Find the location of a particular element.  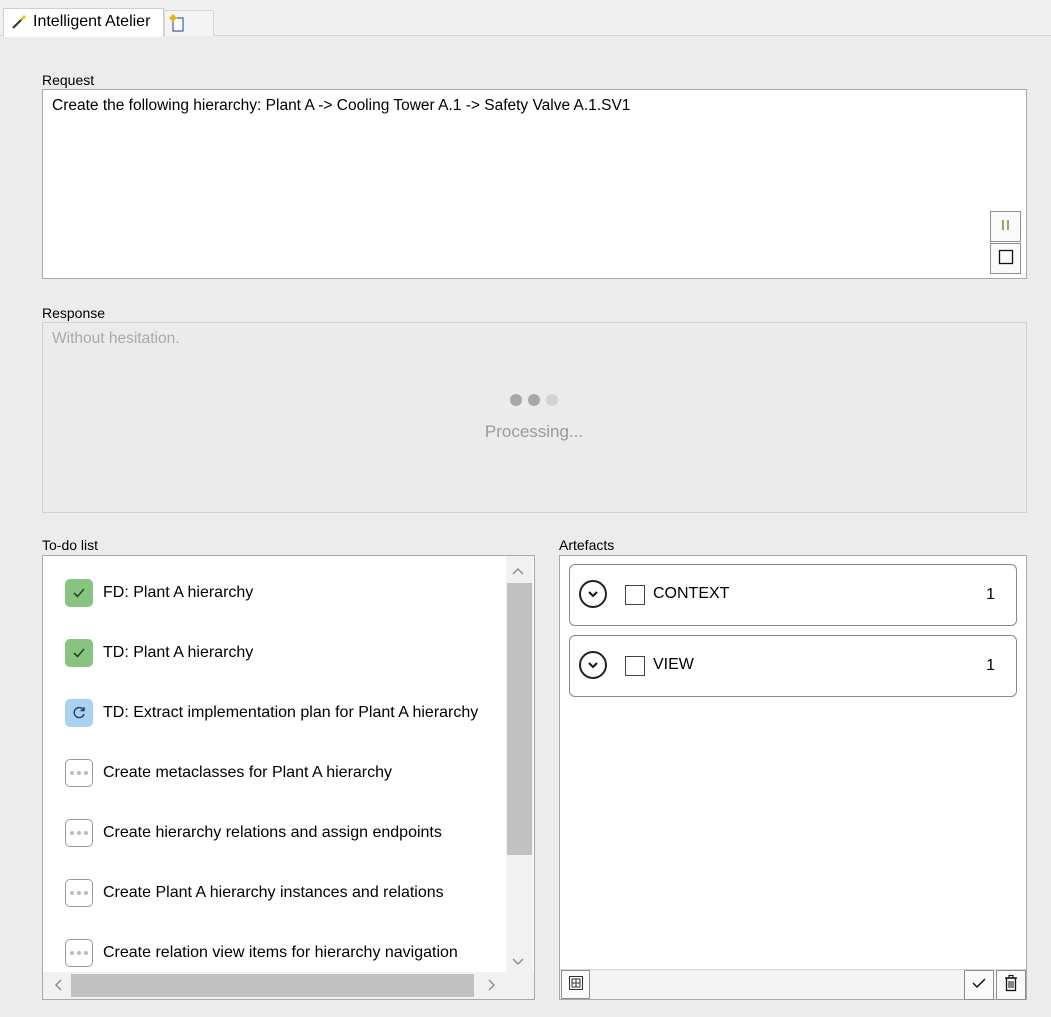

check-icon is located at coordinates (979, 985).